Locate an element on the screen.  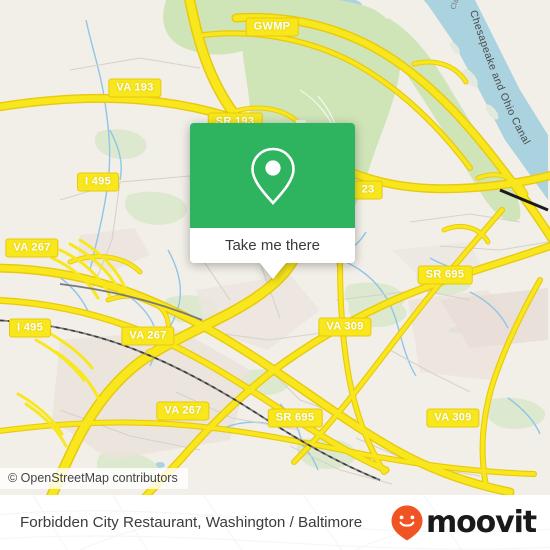
popup-icon-area is located at coordinates (272, 175).